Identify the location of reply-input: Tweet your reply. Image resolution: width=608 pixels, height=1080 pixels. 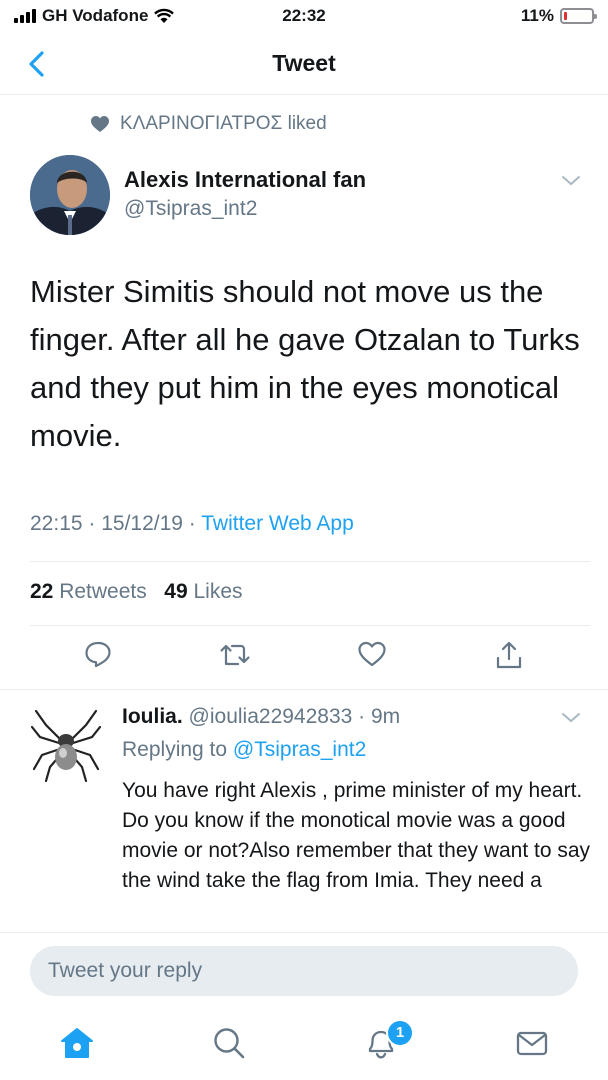
(304, 971).